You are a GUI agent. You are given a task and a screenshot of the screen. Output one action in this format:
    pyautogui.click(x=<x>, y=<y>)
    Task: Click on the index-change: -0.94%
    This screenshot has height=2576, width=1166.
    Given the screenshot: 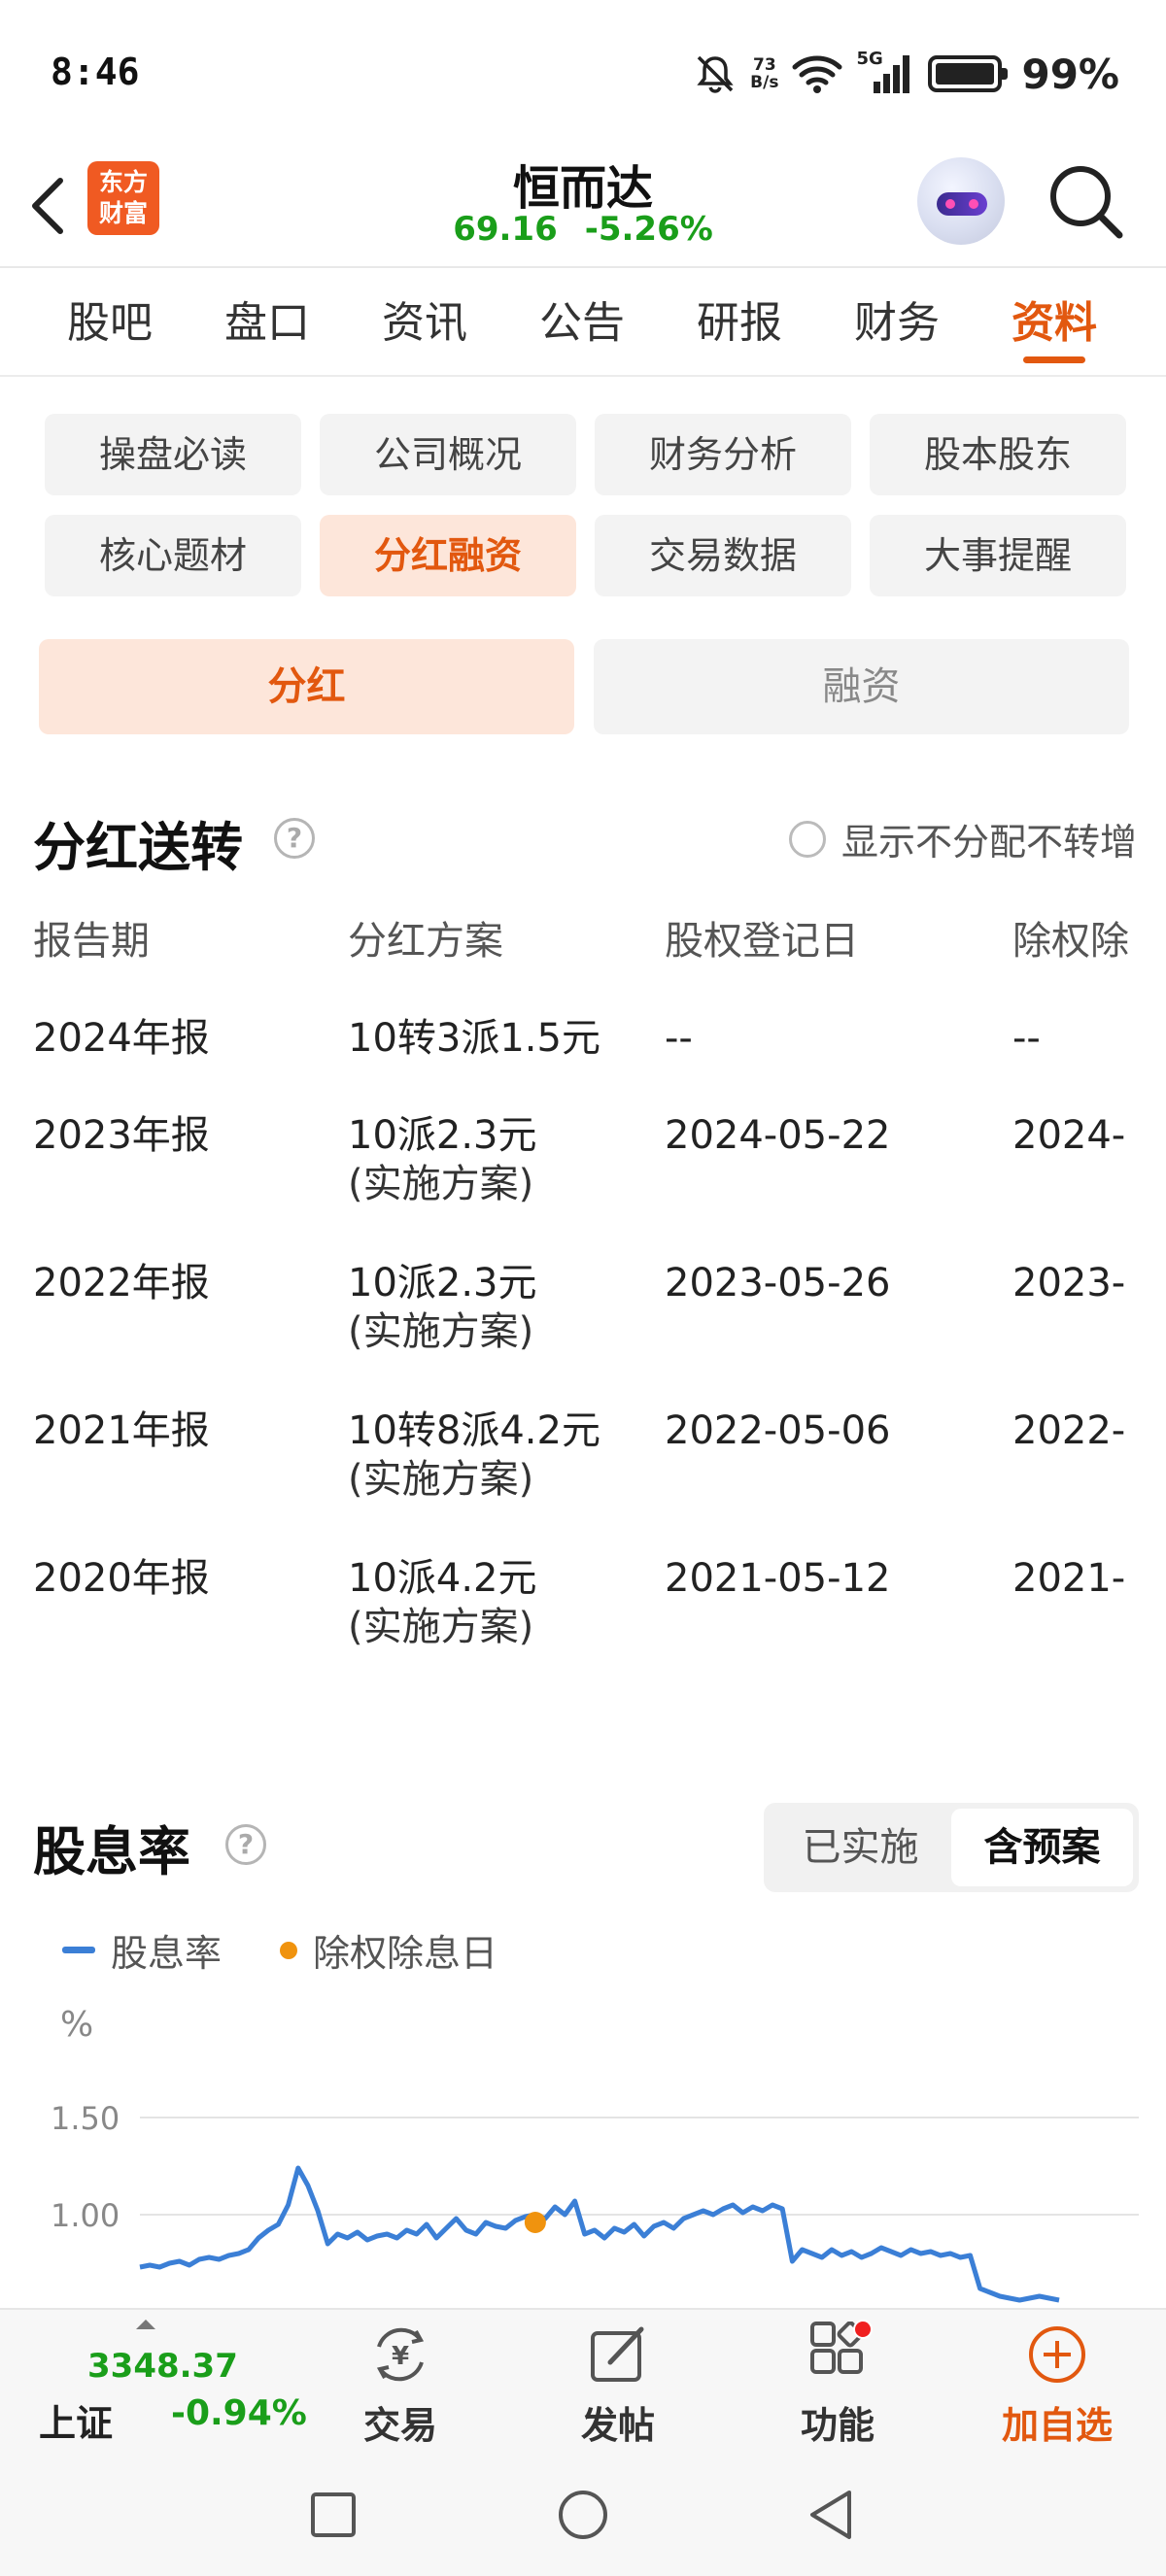 What is the action you would take?
    pyautogui.click(x=239, y=2413)
    